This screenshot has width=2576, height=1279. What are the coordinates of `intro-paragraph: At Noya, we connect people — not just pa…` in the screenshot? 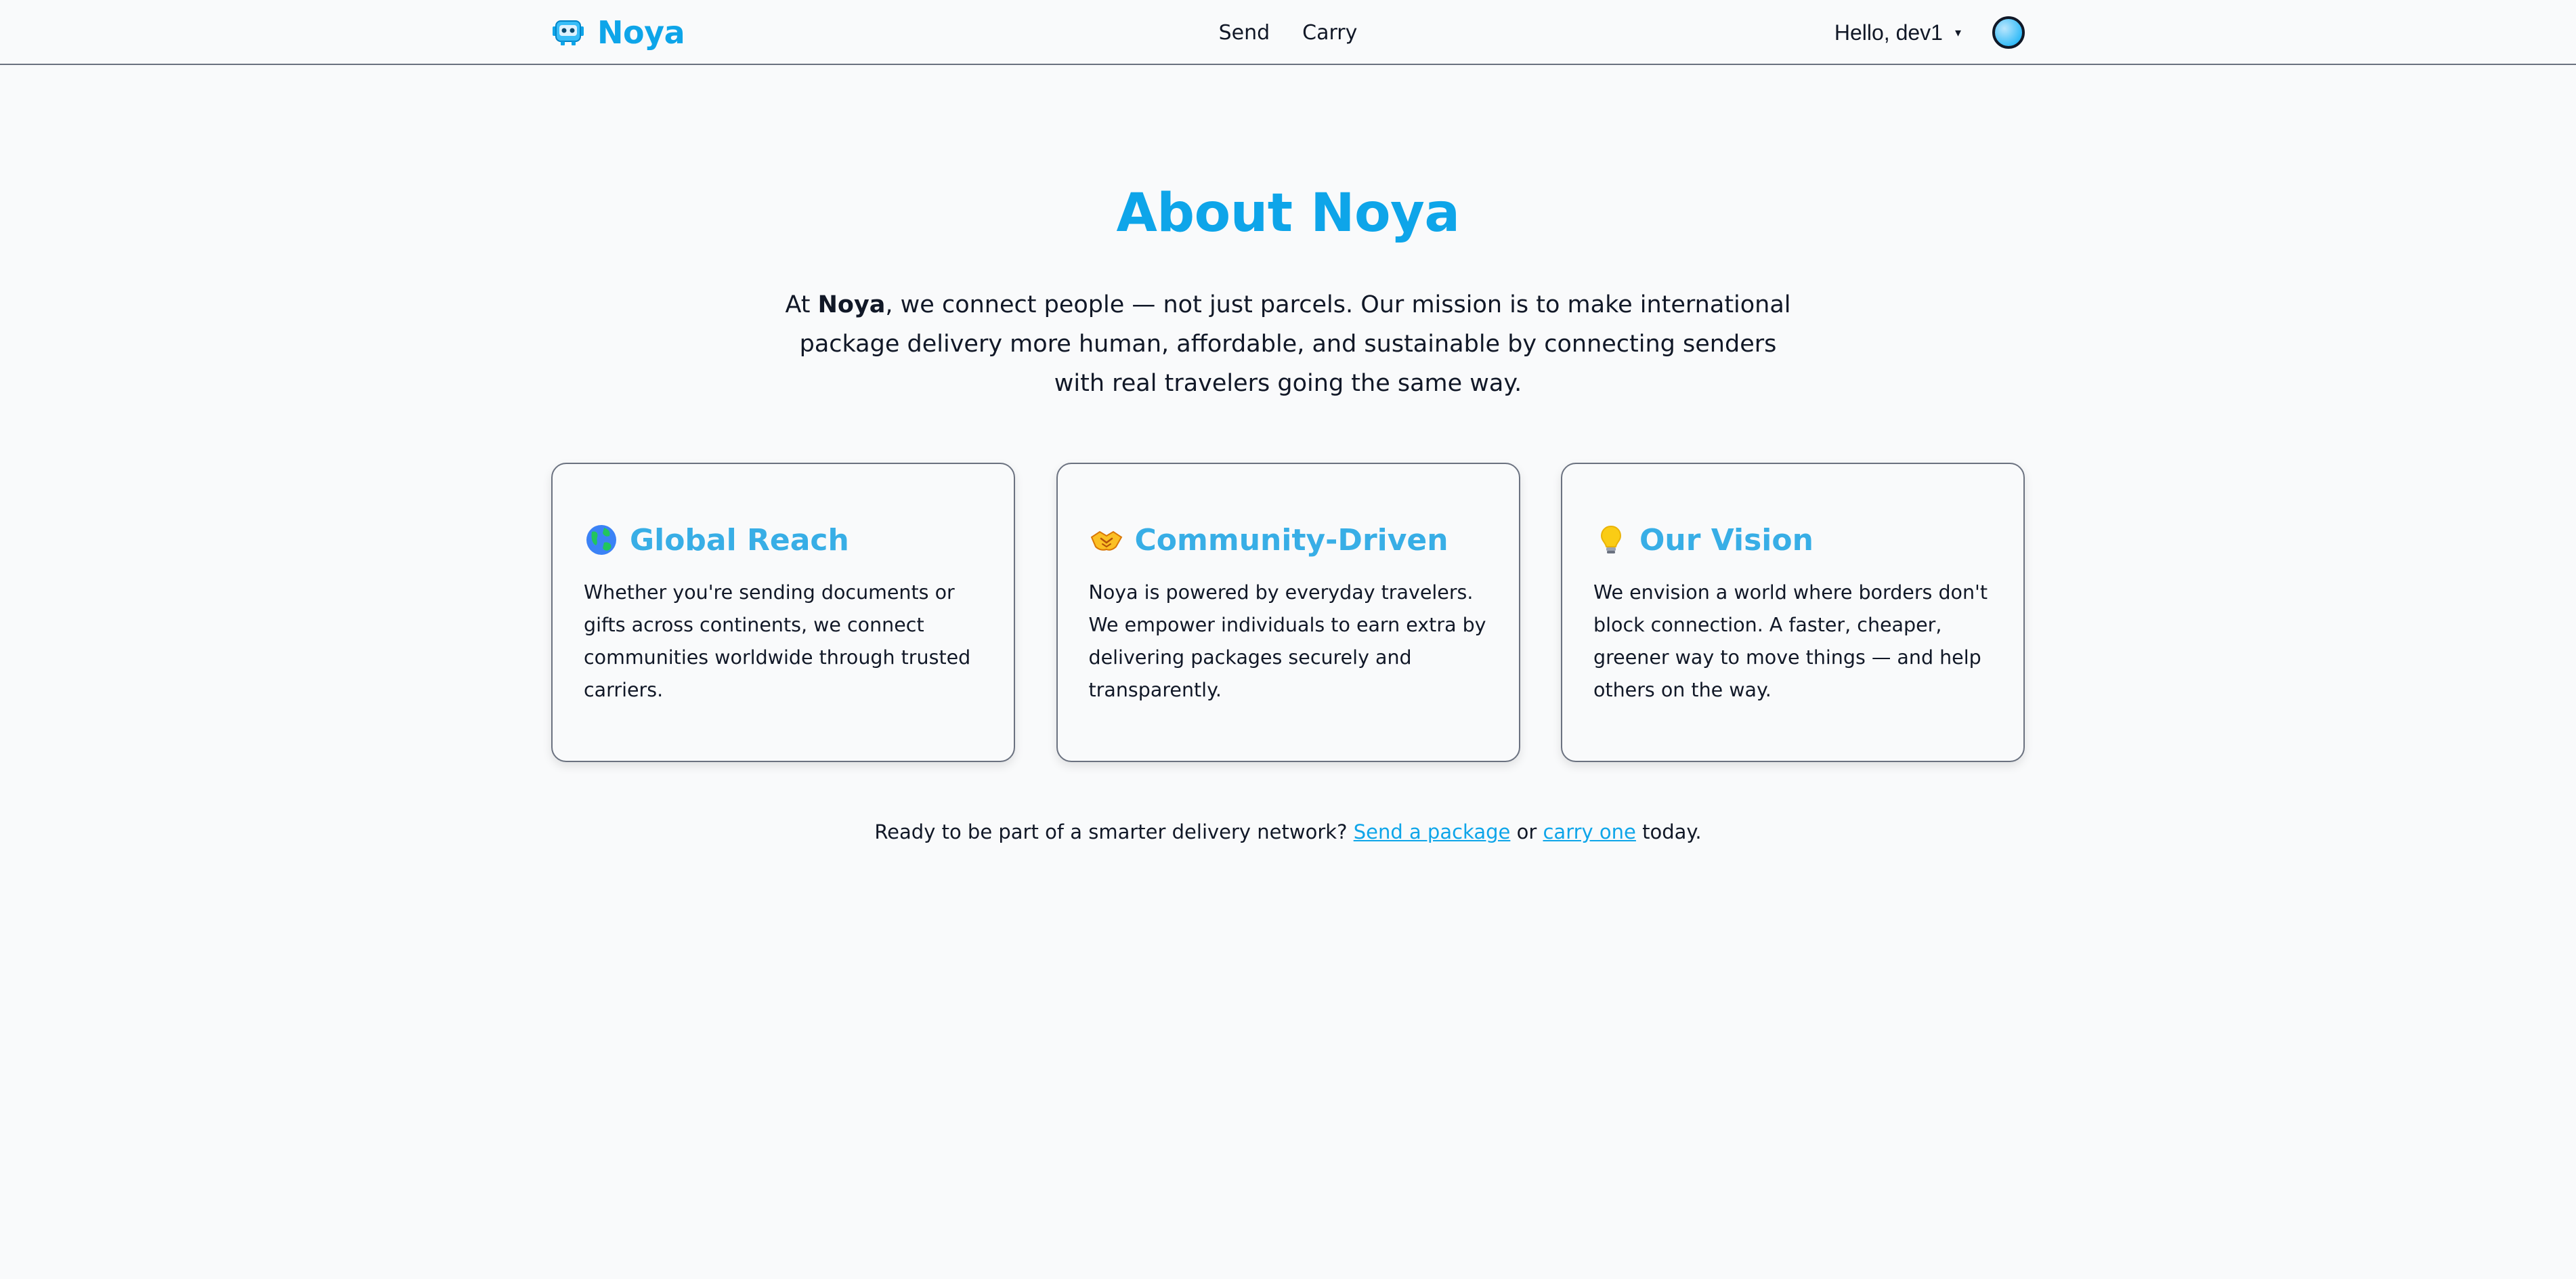 It's located at (1288, 344).